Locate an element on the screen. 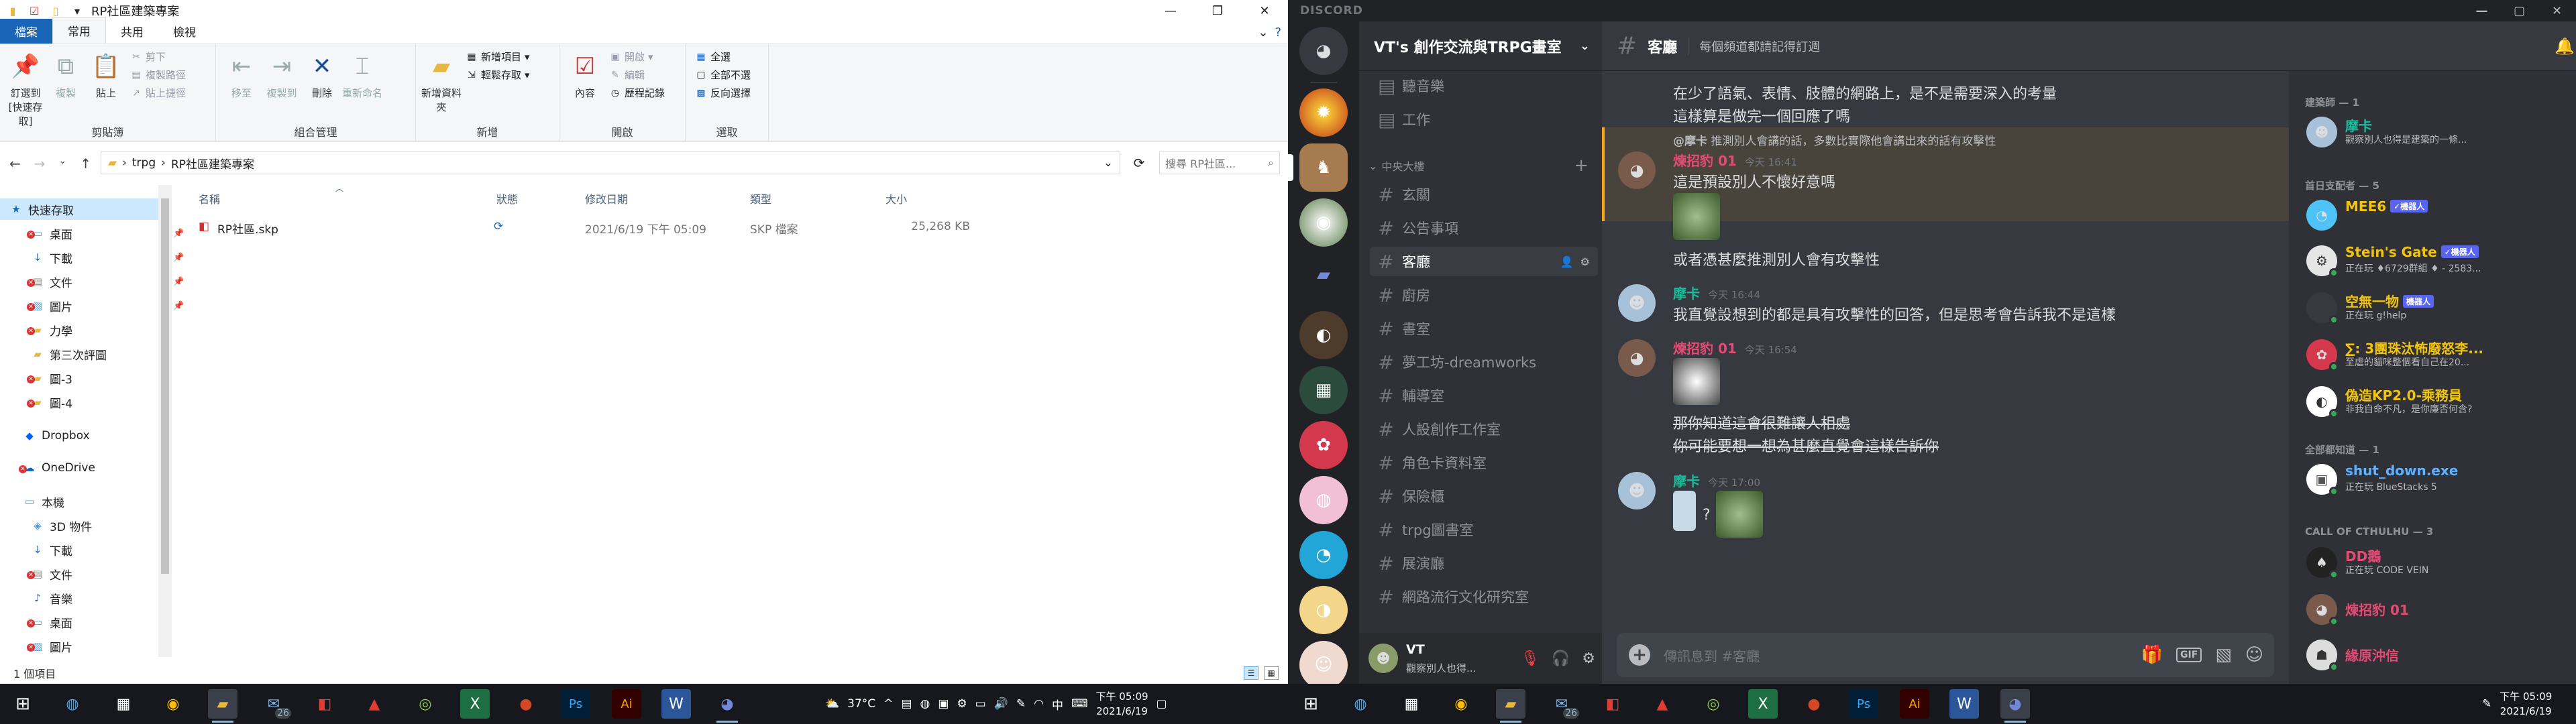 Image resolution: width=2576 pixels, height=724 pixels. powerpoint-icon: ● is located at coordinates (526, 704).